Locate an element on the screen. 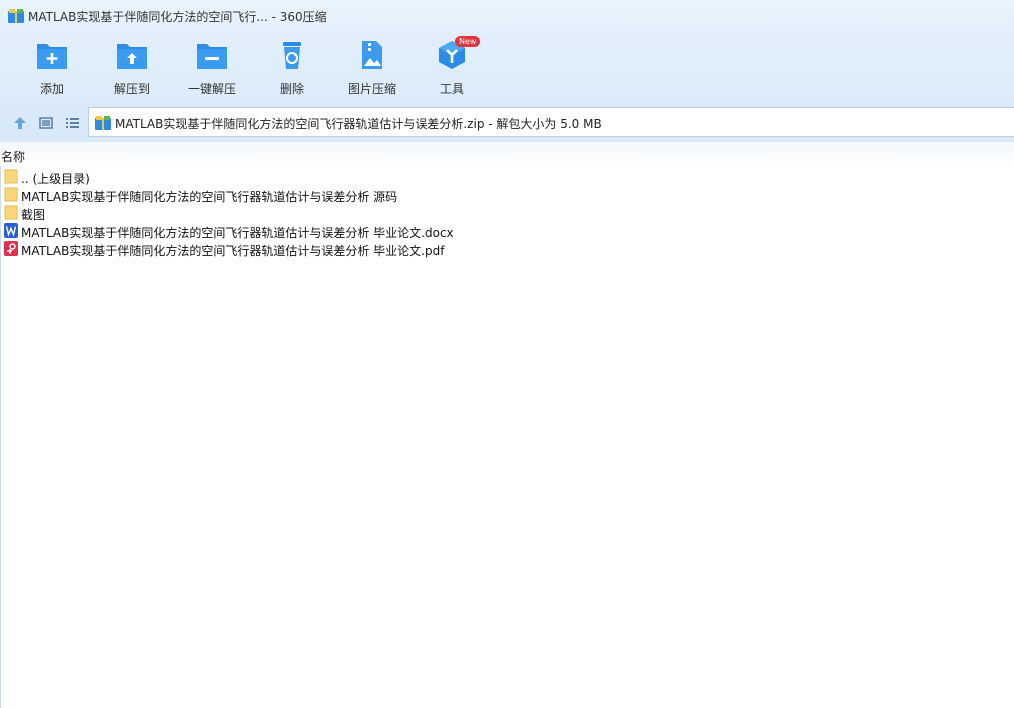 The height and width of the screenshot is (708, 1014). add-folder-icon is located at coordinates (52, 56).